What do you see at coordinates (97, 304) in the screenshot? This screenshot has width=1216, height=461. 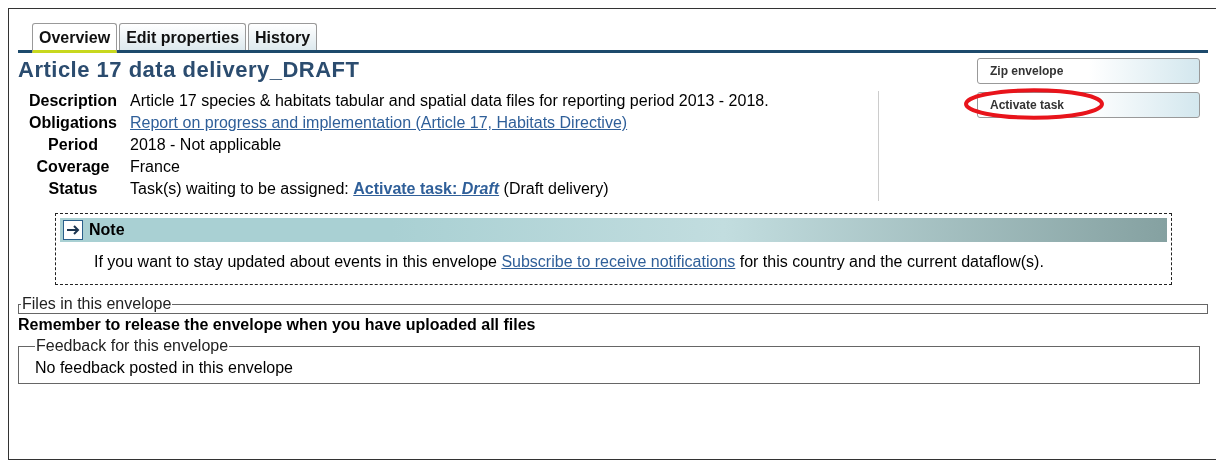 I see `fieldset-legend: Files in this envelope` at bounding box center [97, 304].